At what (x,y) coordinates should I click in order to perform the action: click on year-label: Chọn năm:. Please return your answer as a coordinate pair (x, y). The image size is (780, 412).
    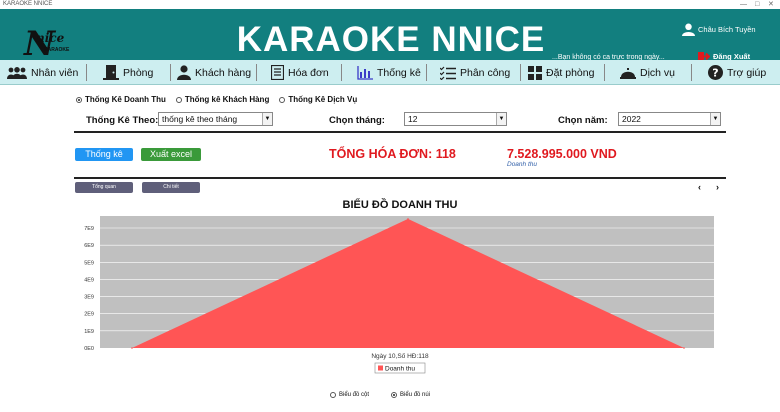
    Looking at the image, I should click on (583, 120).